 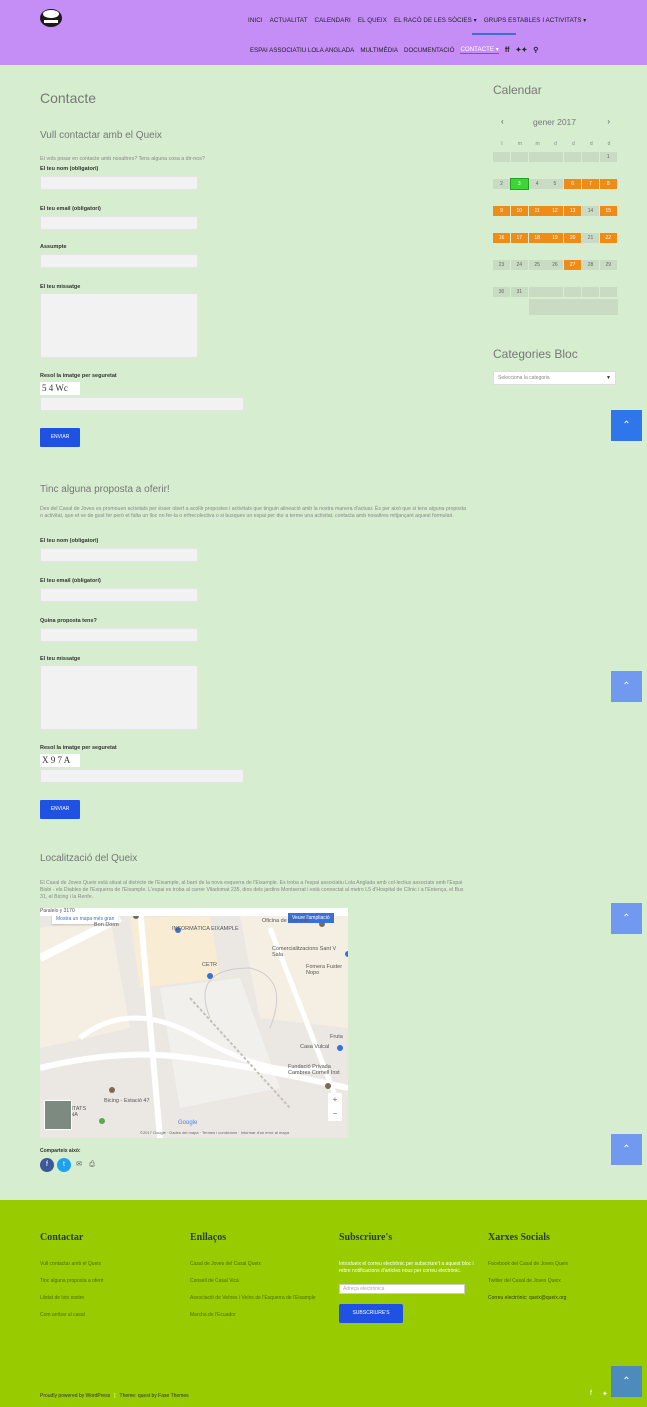 What do you see at coordinates (501, 184) in the screenshot?
I see `calendar-day: 2` at bounding box center [501, 184].